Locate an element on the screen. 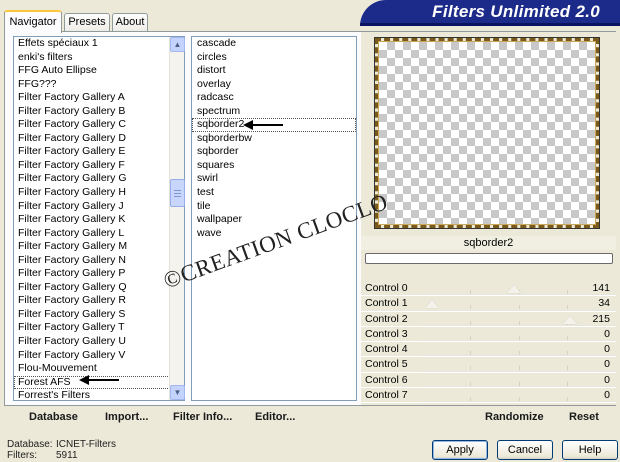 The image size is (620, 462). control-label: Control 5 is located at coordinates (386, 364).